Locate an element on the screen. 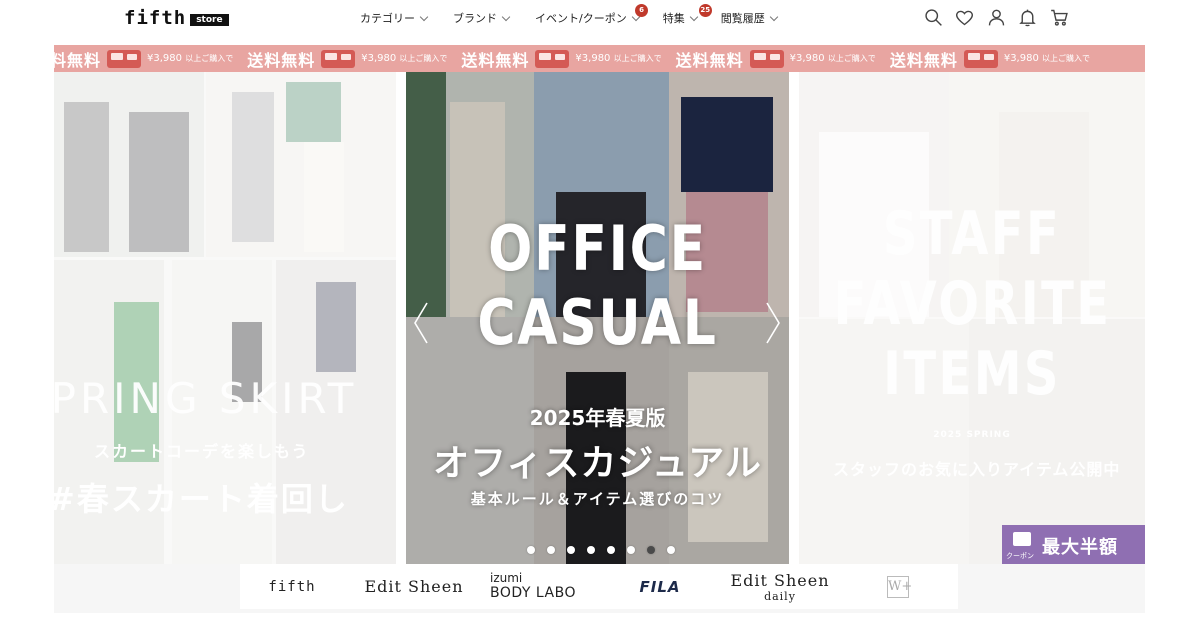 The height and width of the screenshot is (630, 1200). brand-edit-sheen-daily: Edit Sheen daily is located at coordinates (780, 586).